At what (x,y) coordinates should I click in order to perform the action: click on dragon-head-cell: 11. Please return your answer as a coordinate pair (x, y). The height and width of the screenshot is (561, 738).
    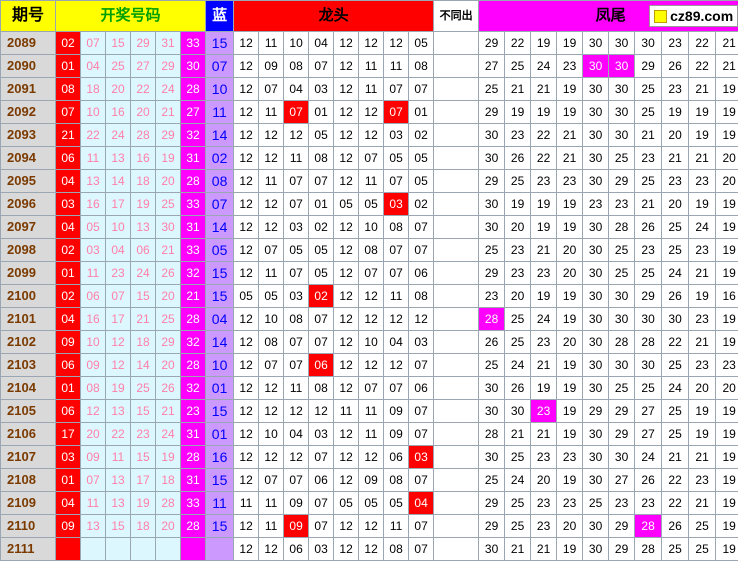
    Looking at the image, I should click on (271, 43).